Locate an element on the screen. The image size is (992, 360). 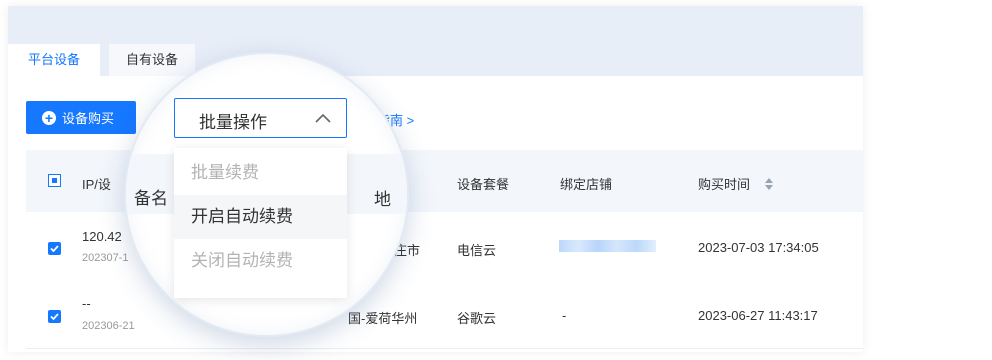
row-buy-time: 2023-07-03 17:34:05 is located at coordinates (758, 247).